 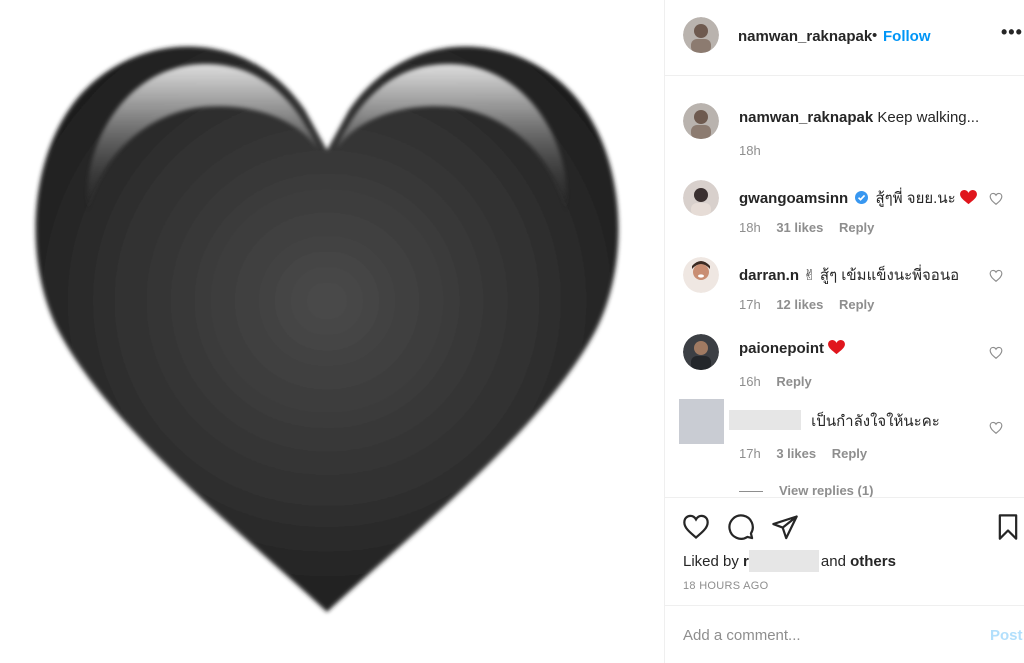 I want to click on comment-line: gwangoamsinn สู้ๆพี่ จยย.นะ, so click(x=858, y=198).